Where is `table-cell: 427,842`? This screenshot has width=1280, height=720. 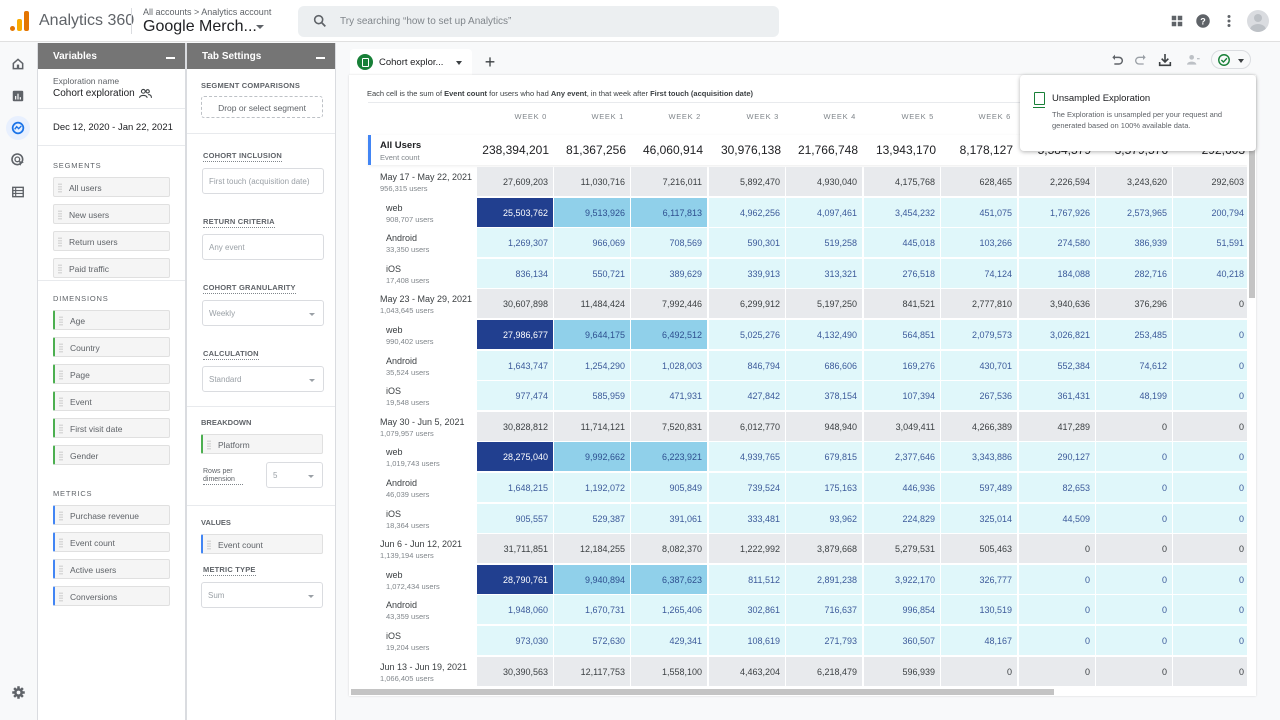
table-cell: 427,842 is located at coordinates (747, 396).